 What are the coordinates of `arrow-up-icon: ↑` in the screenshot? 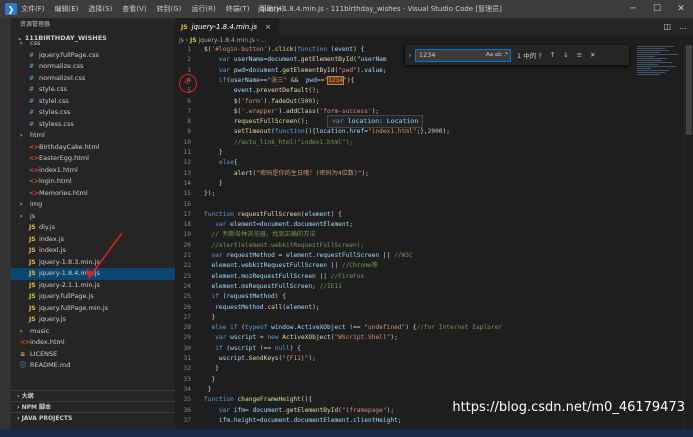 It's located at (552, 55).